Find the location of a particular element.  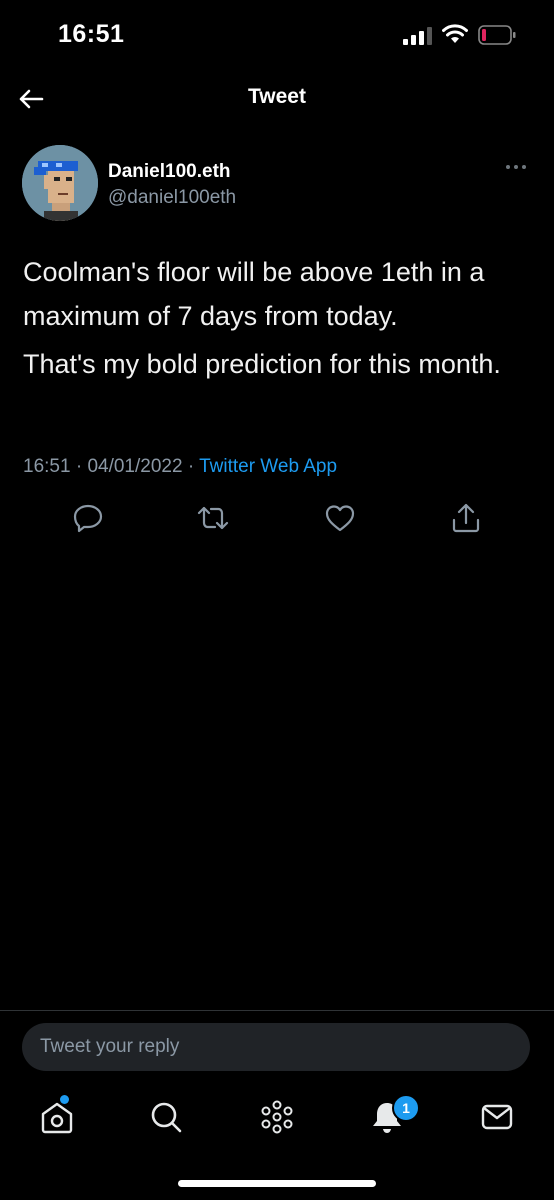

notification-badge: 1 is located at coordinates (406, 1108).